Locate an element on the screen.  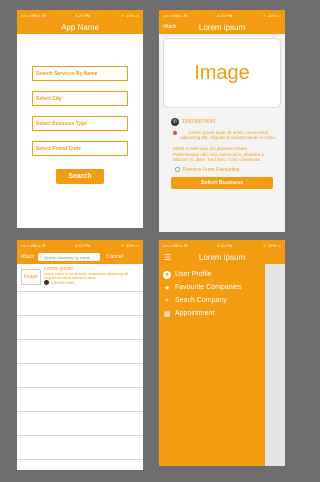
calendar-icon: ▦ is located at coordinates (167, 314).